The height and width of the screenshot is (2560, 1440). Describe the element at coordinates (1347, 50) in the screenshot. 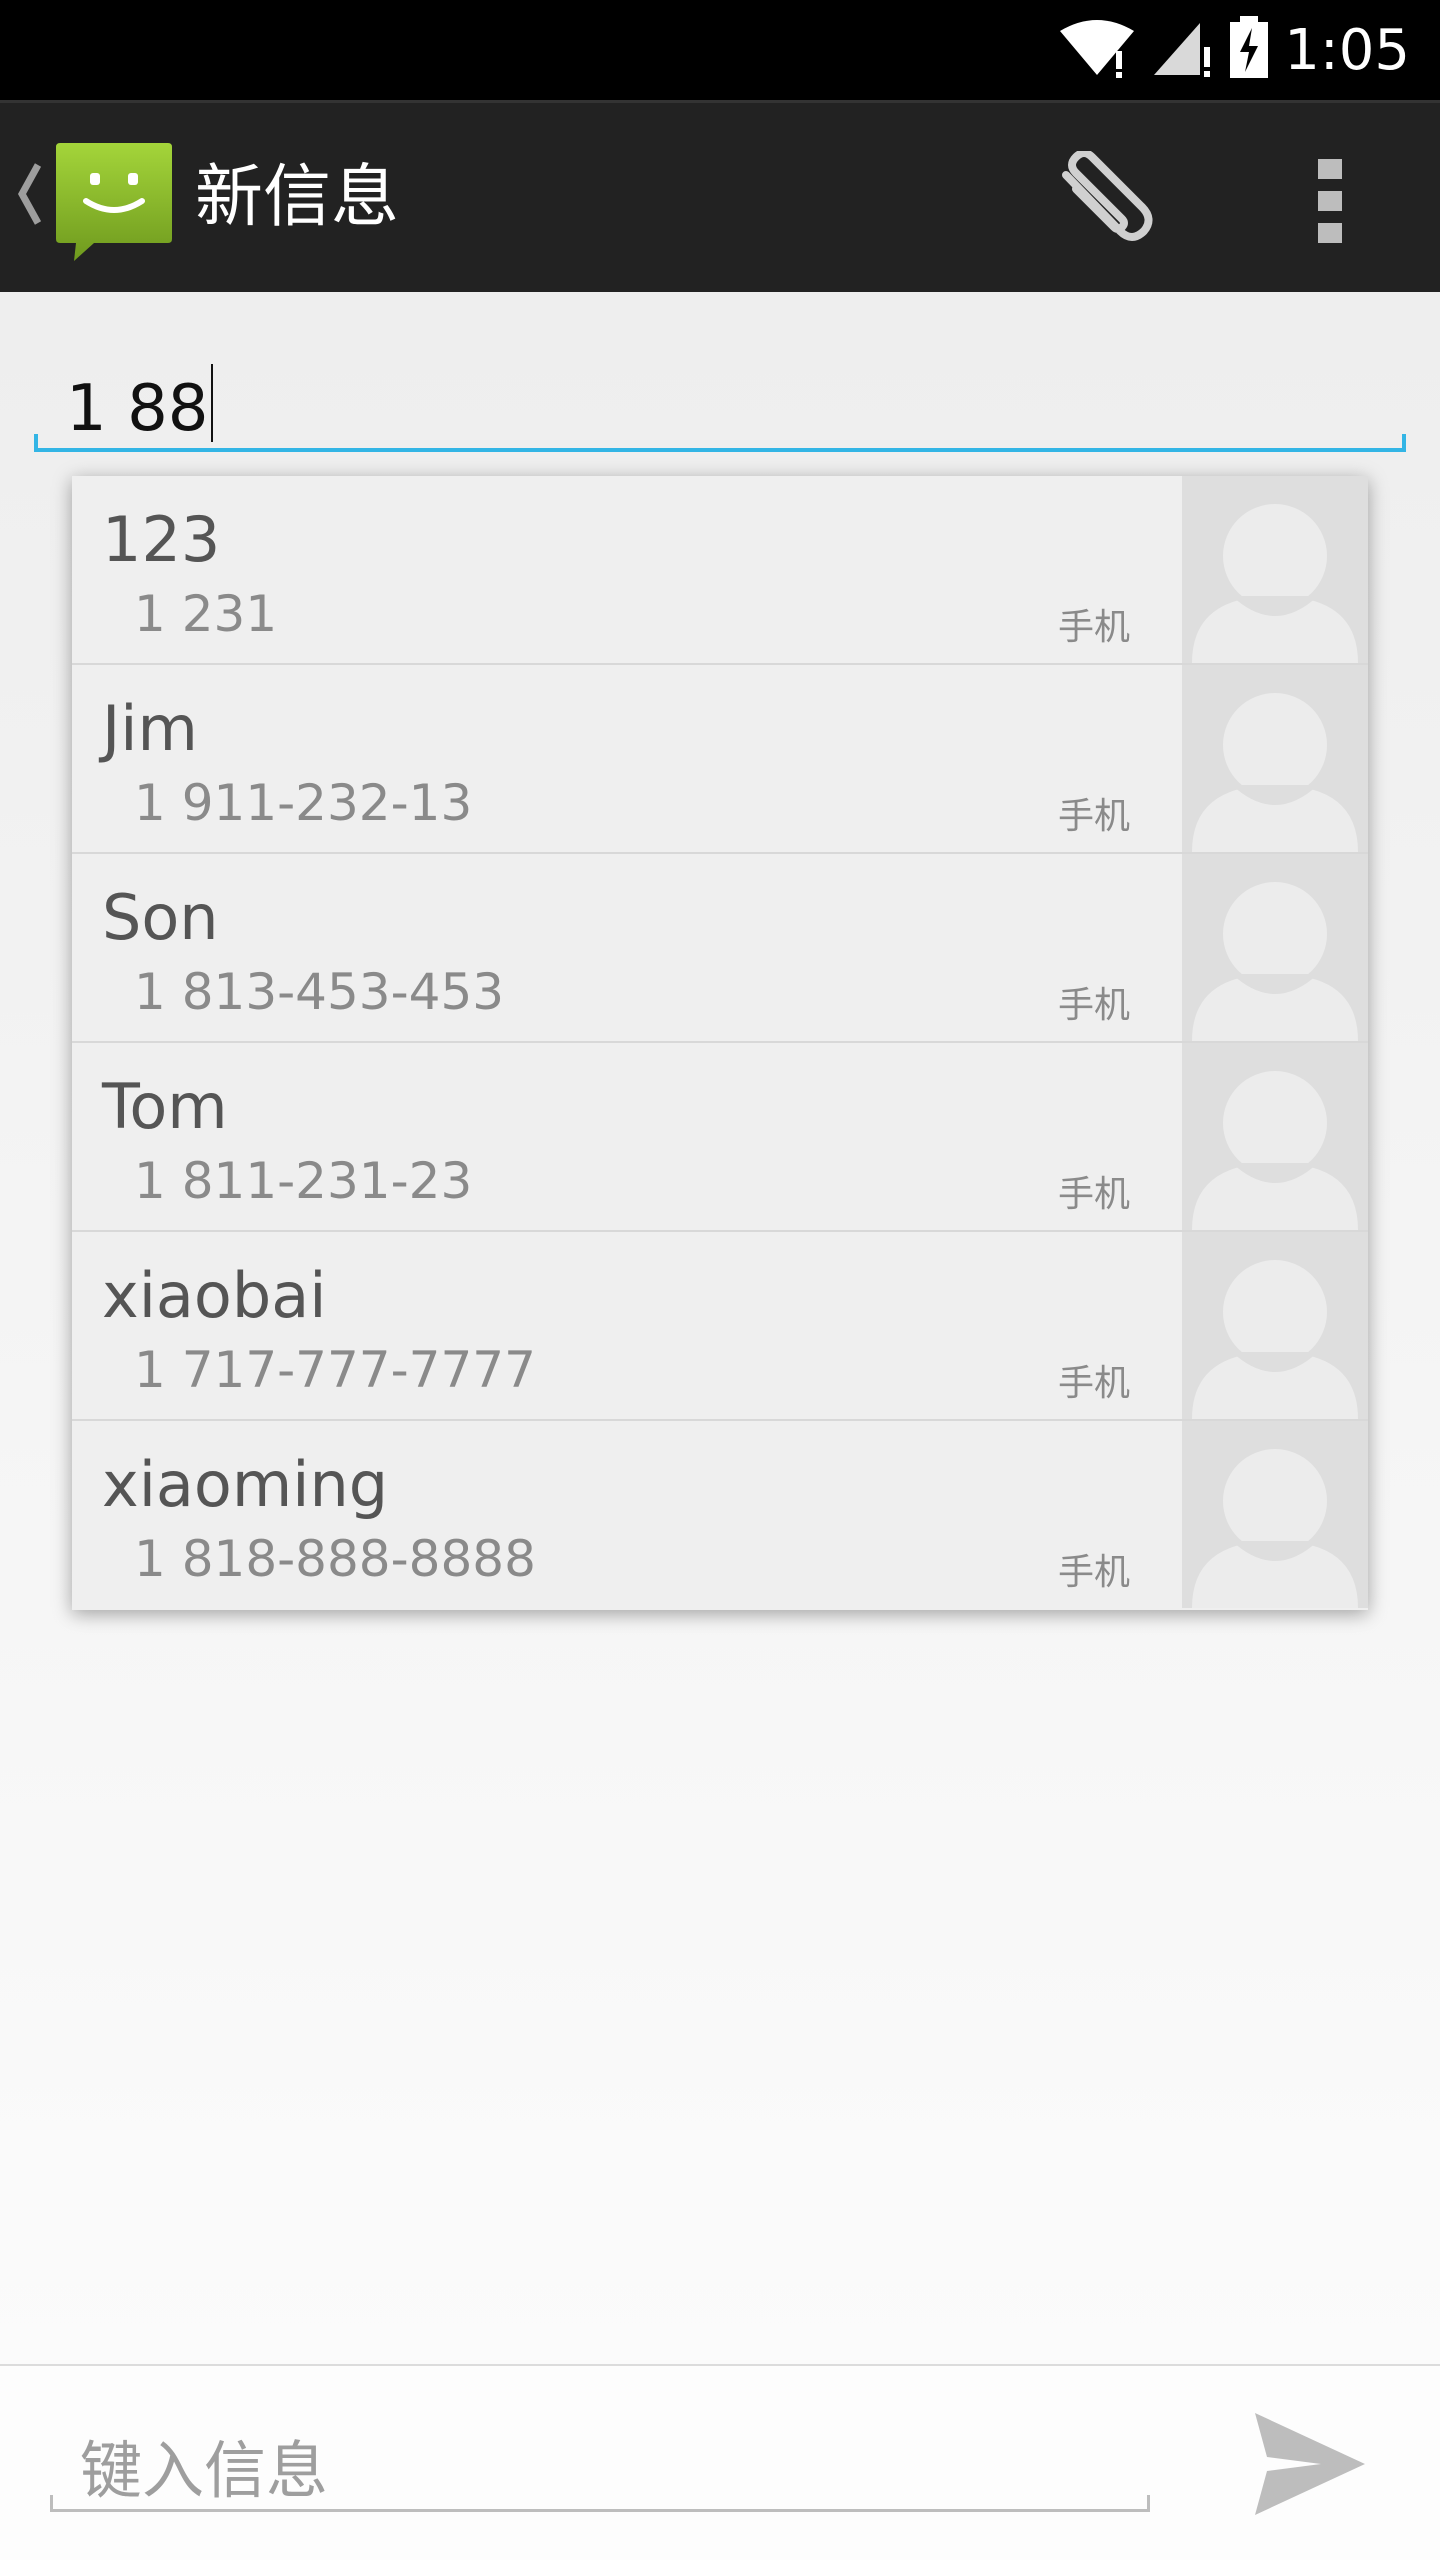

I see `status-time: 1:05` at that location.